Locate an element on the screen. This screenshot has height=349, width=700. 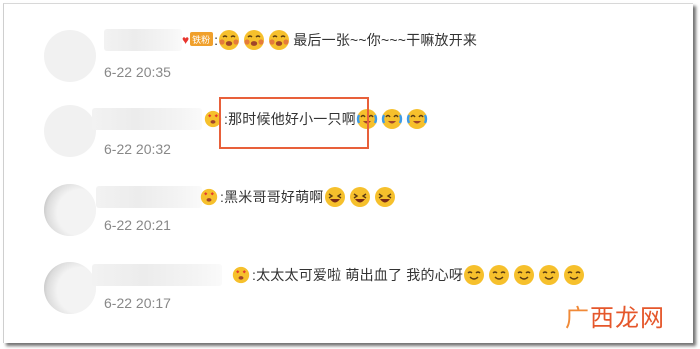
comment-time: 6-22 20:32 is located at coordinates (137, 149).